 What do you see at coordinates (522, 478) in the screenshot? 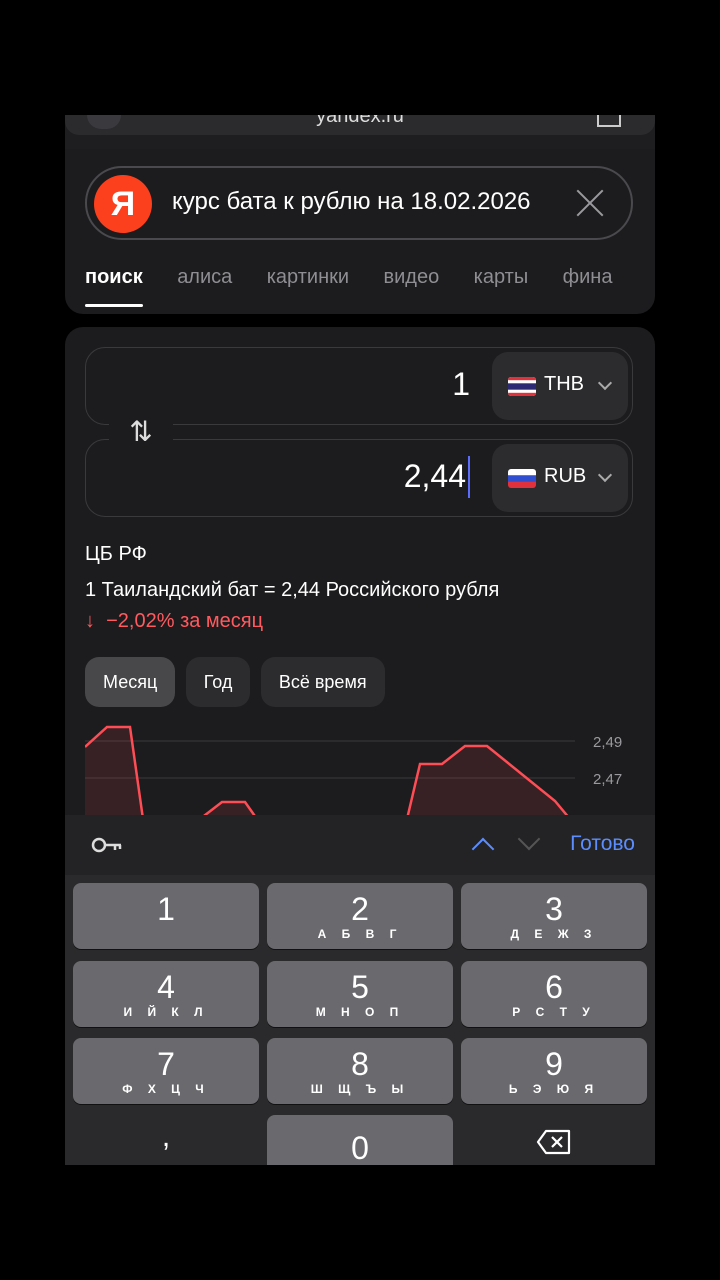
I see `russia-flag-icon` at bounding box center [522, 478].